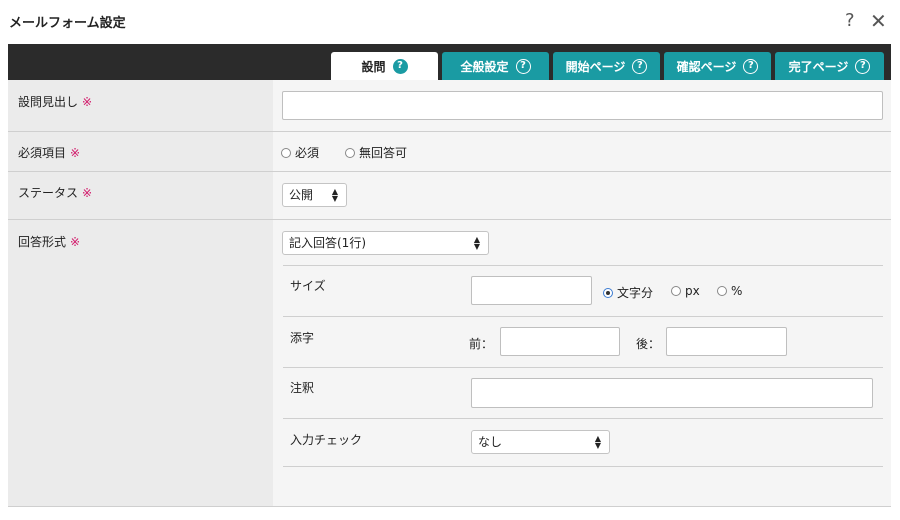  I want to click on dialog-titlebar: メールフォーム設定 ? ✕, so click(450, 22).